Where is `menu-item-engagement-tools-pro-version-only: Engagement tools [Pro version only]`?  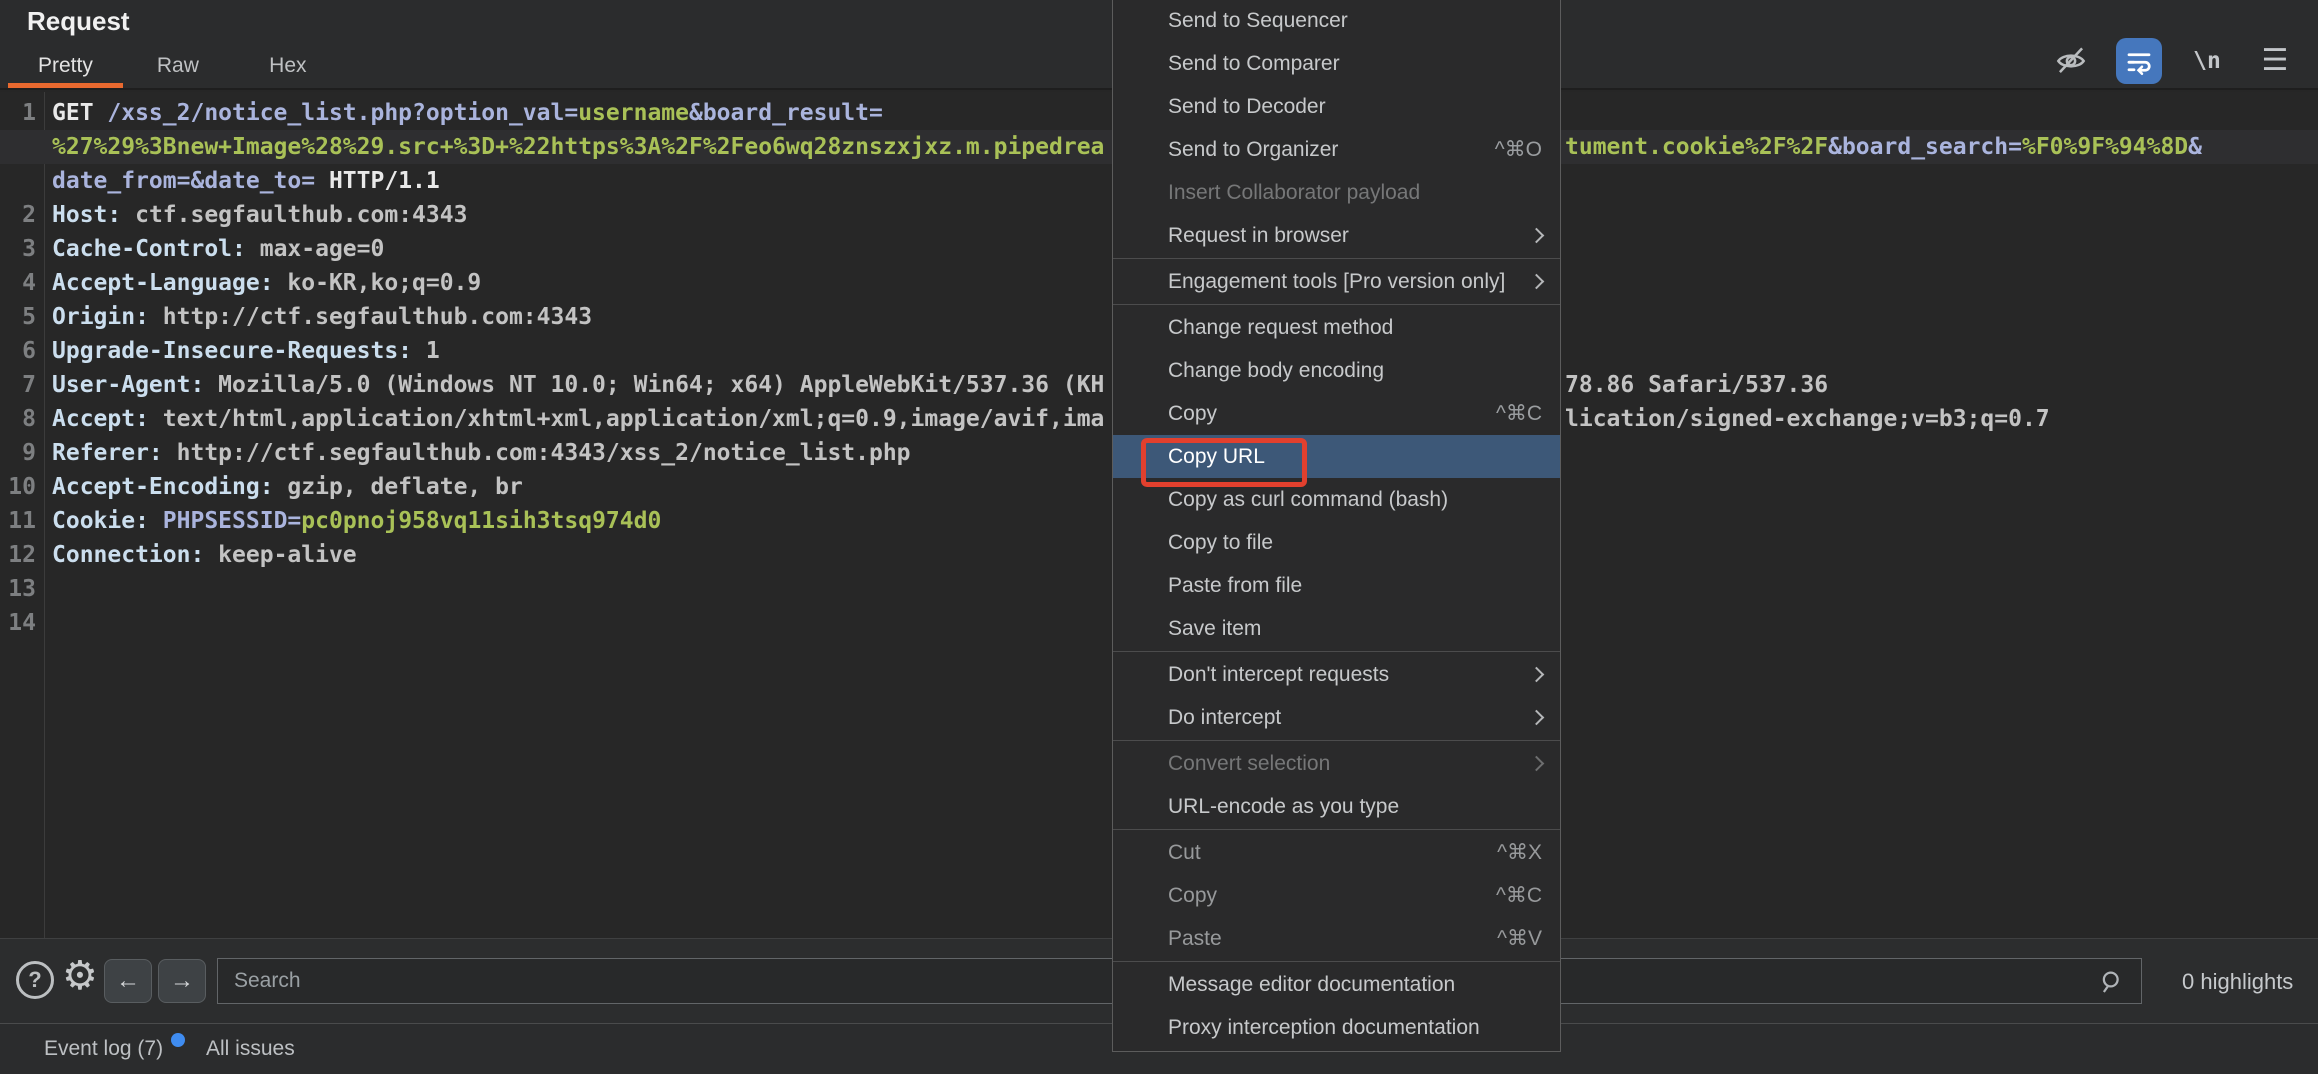
menu-item-engagement-tools-pro-version-only: Engagement tools [Pro version only] is located at coordinates (1336, 281).